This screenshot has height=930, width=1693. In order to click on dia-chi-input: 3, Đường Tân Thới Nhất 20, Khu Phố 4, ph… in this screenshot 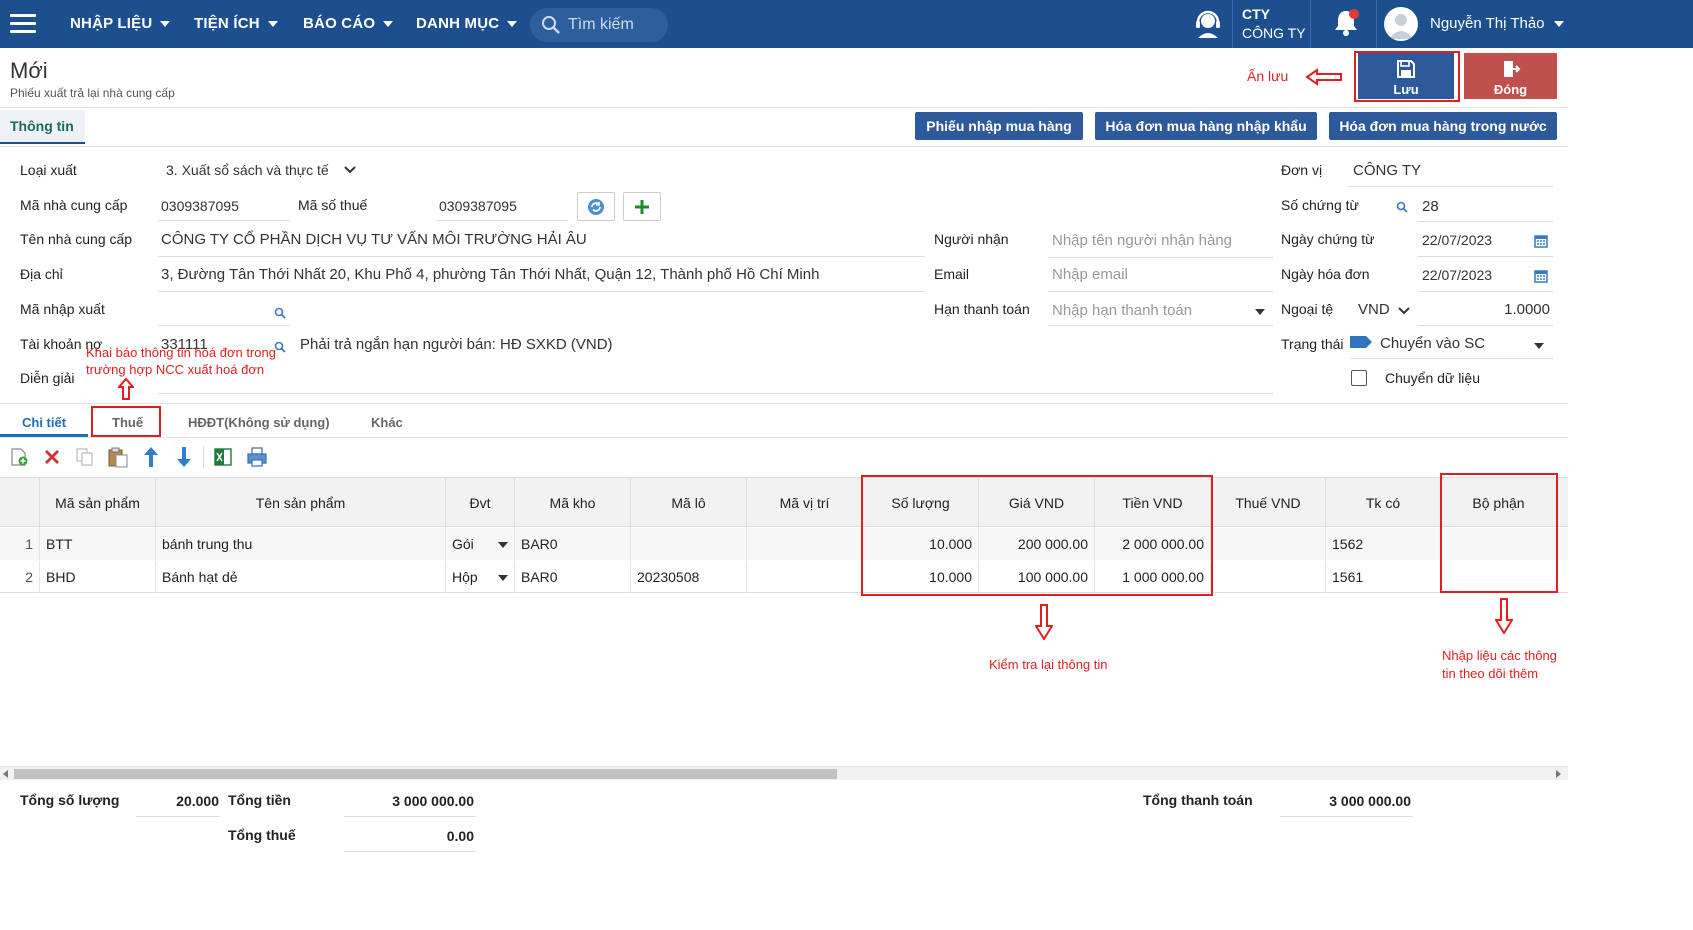, I will do `click(490, 274)`.